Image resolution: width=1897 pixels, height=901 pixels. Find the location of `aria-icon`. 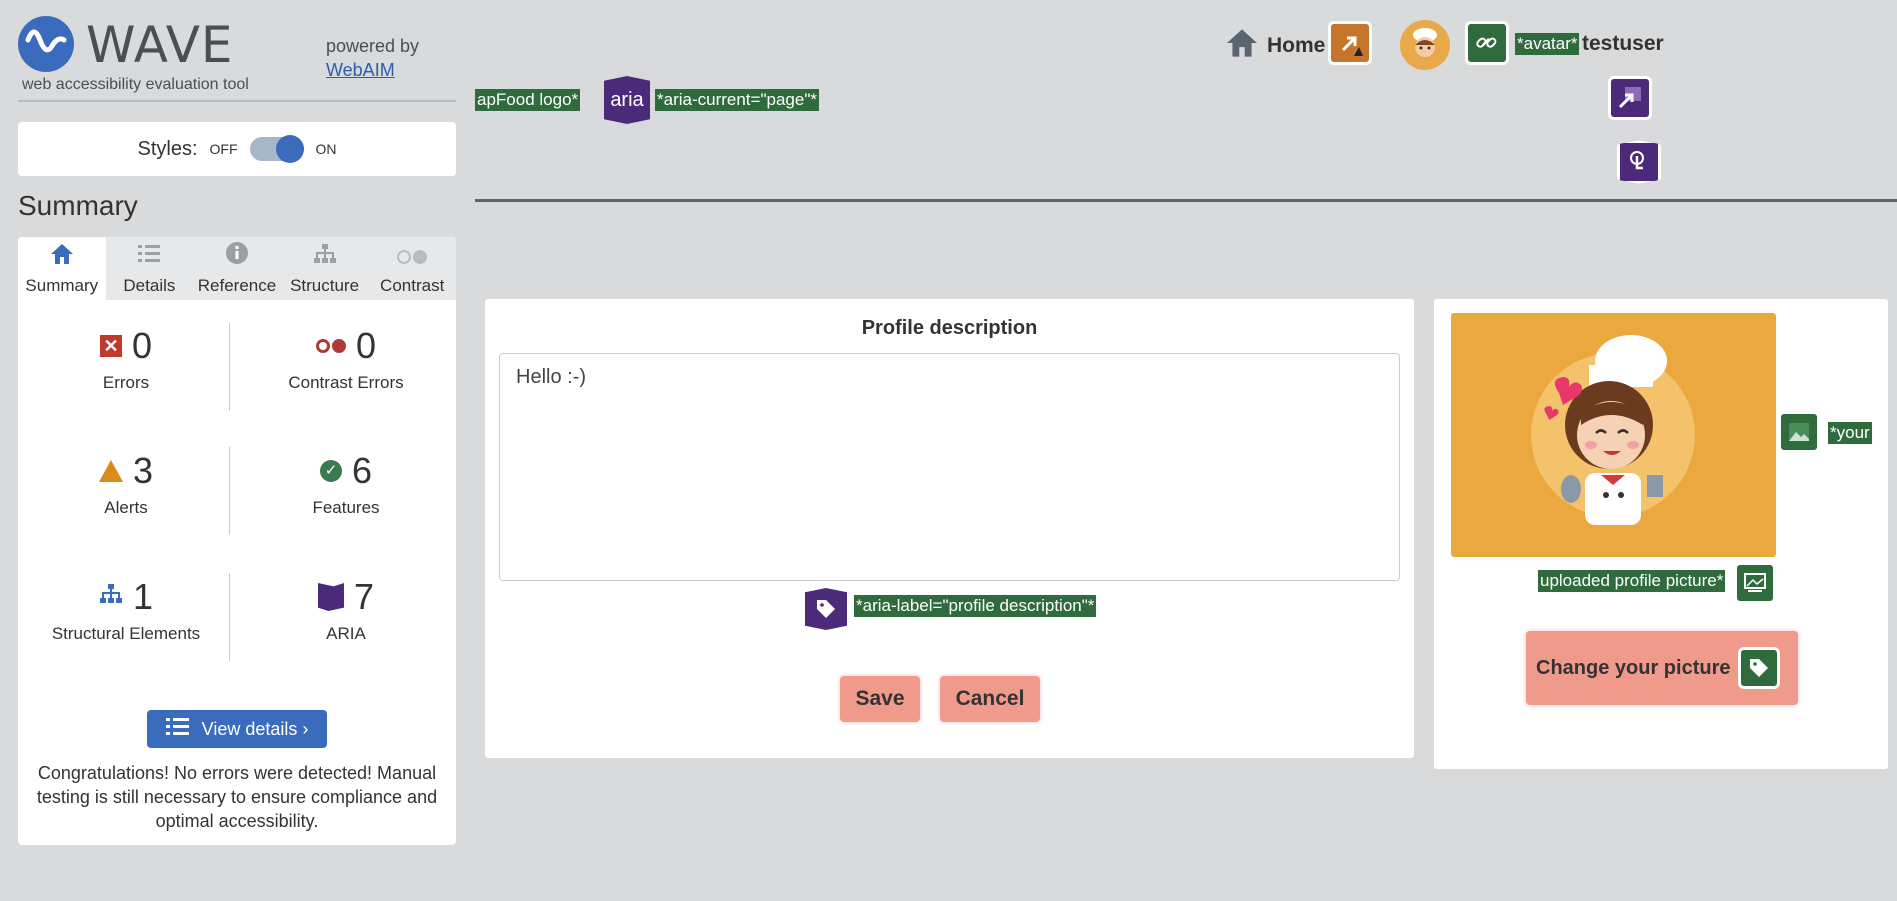

aria-icon is located at coordinates (330, 597).